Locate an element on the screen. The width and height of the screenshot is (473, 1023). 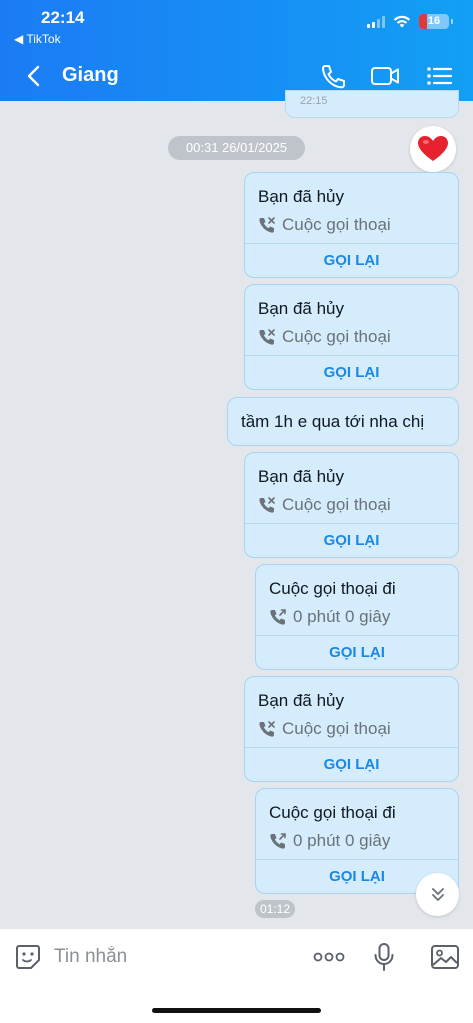
back-icon is located at coordinates (35, 76).